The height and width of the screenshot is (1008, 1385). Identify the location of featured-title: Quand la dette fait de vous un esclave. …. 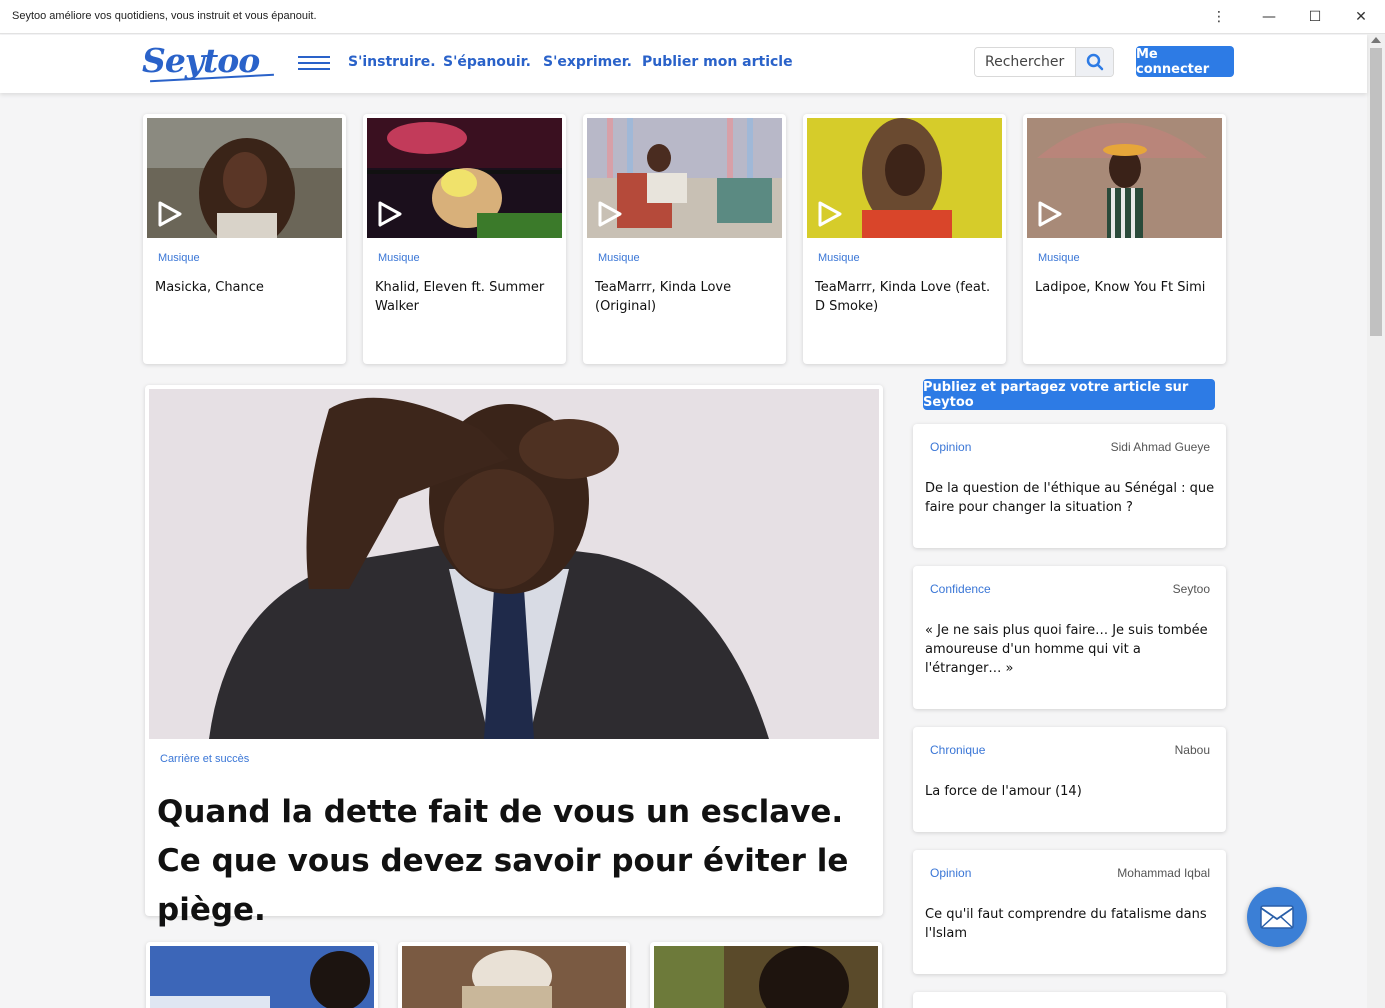
(507, 861).